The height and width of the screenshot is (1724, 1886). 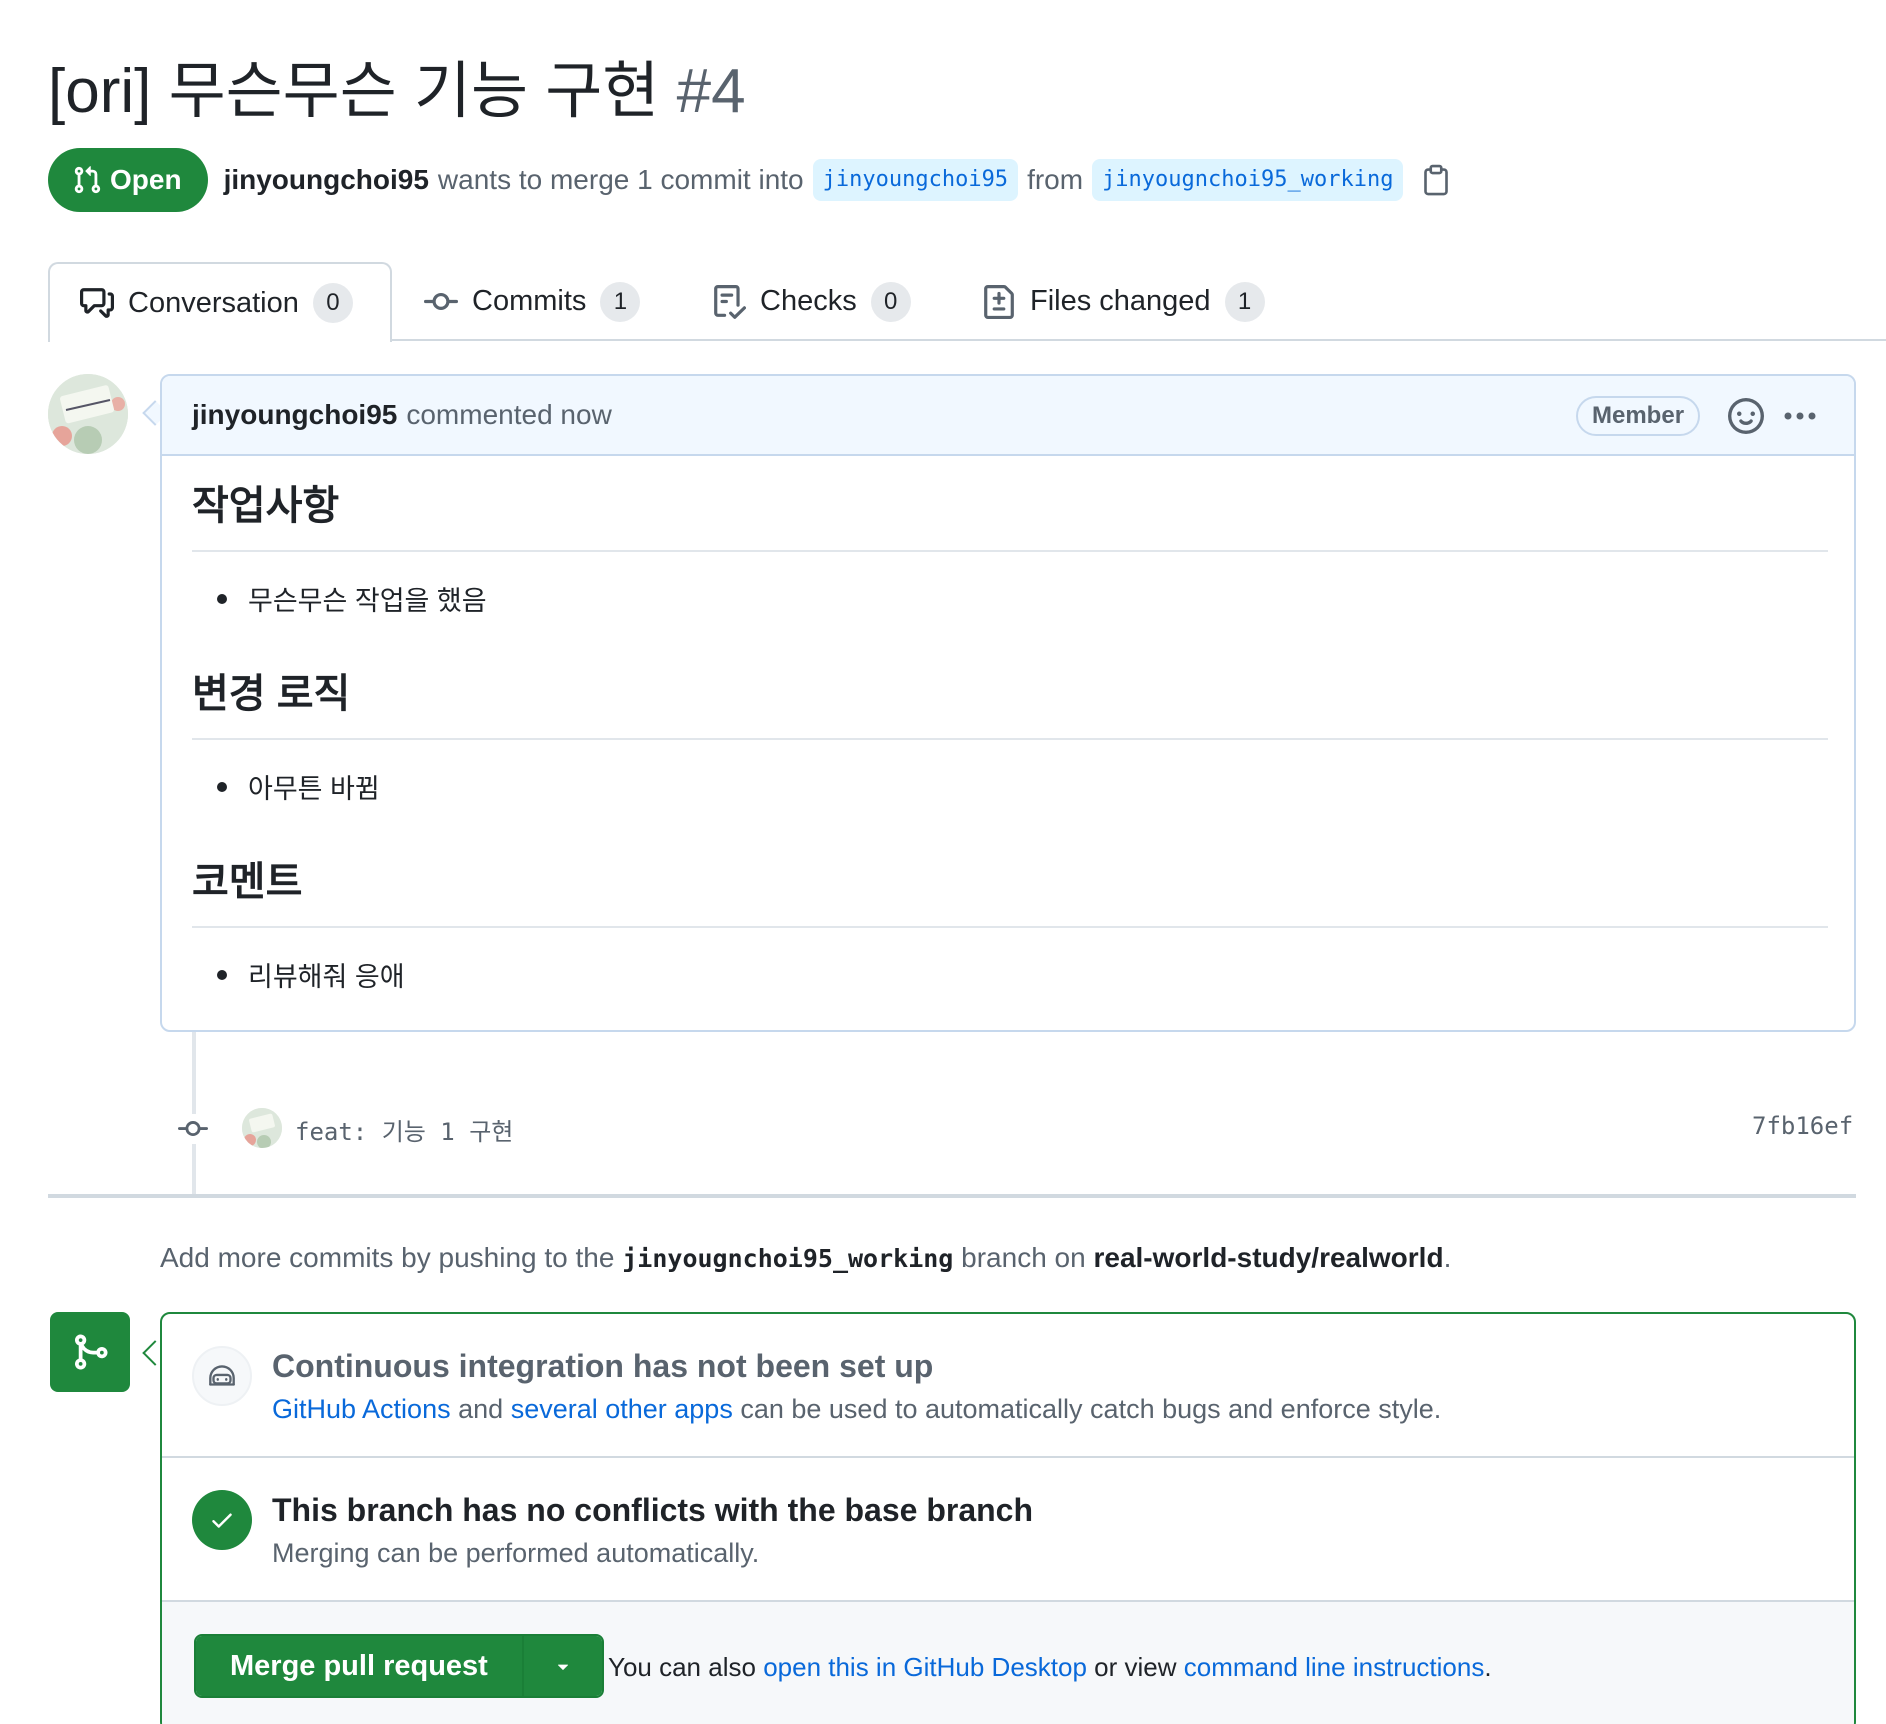 What do you see at coordinates (1010, 504) in the screenshot?
I see `markdown-heading: 작업사항` at bounding box center [1010, 504].